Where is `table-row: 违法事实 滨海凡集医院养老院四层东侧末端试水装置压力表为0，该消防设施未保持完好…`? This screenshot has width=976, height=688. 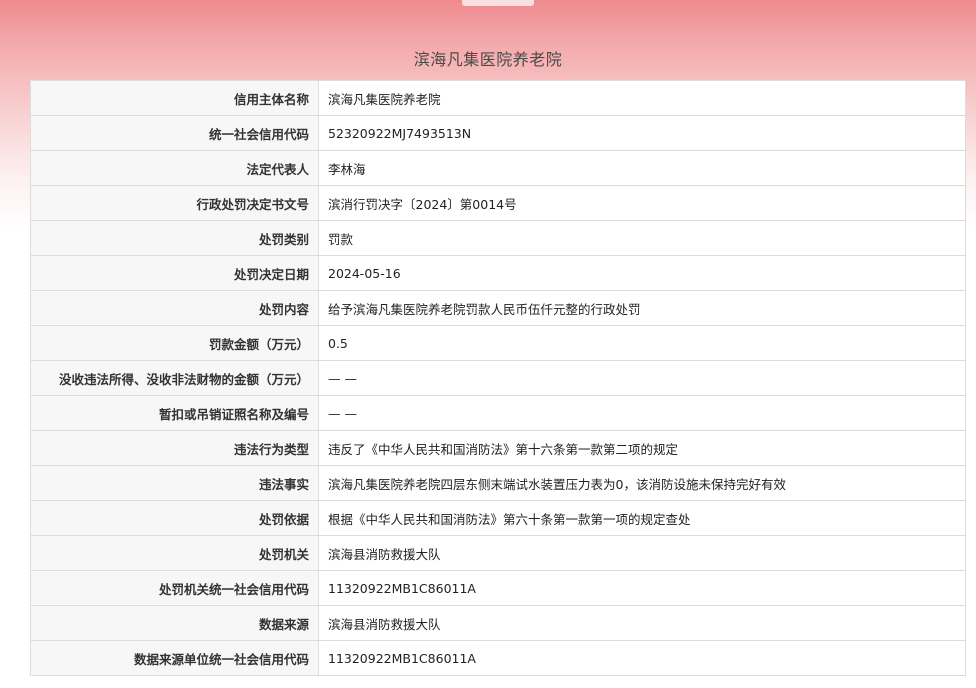
table-row: 违法事实 滨海凡集医院养老院四层东侧末端试水装置压力表为0，该消防设施未保持完好… is located at coordinates (498, 483).